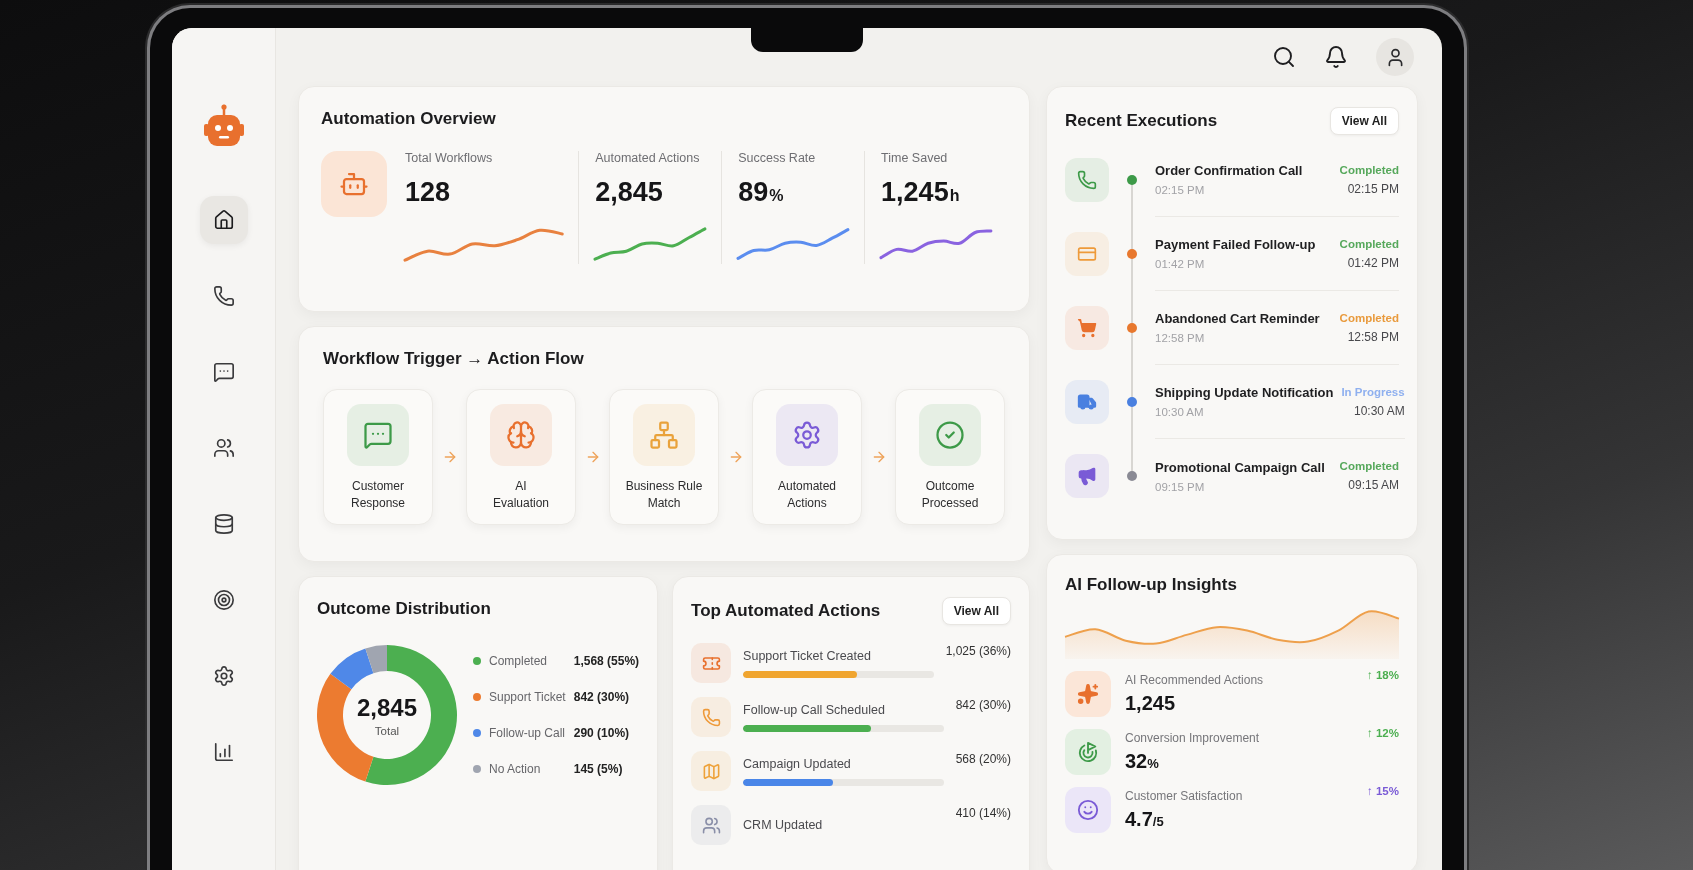 The height and width of the screenshot is (870, 1693). Describe the element at coordinates (1240, 467) in the screenshot. I see `execution-name: Promotional Campaign Call` at that location.